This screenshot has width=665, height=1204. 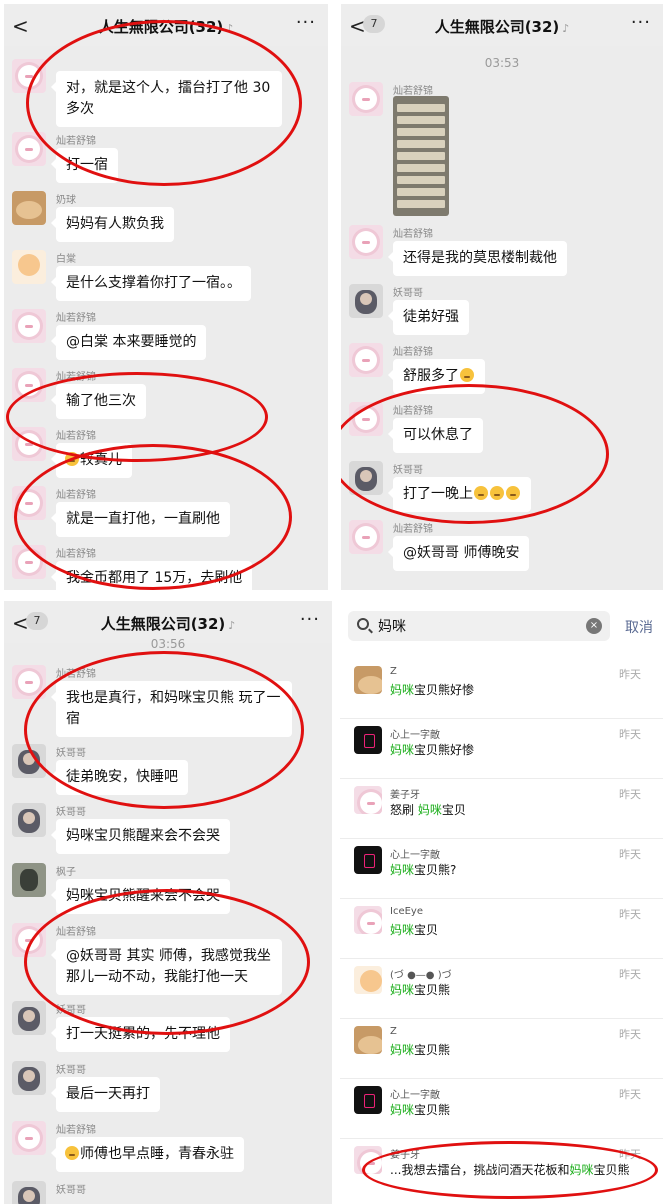 What do you see at coordinates (594, 626) in the screenshot?
I see `clear-icon: ×` at bounding box center [594, 626].